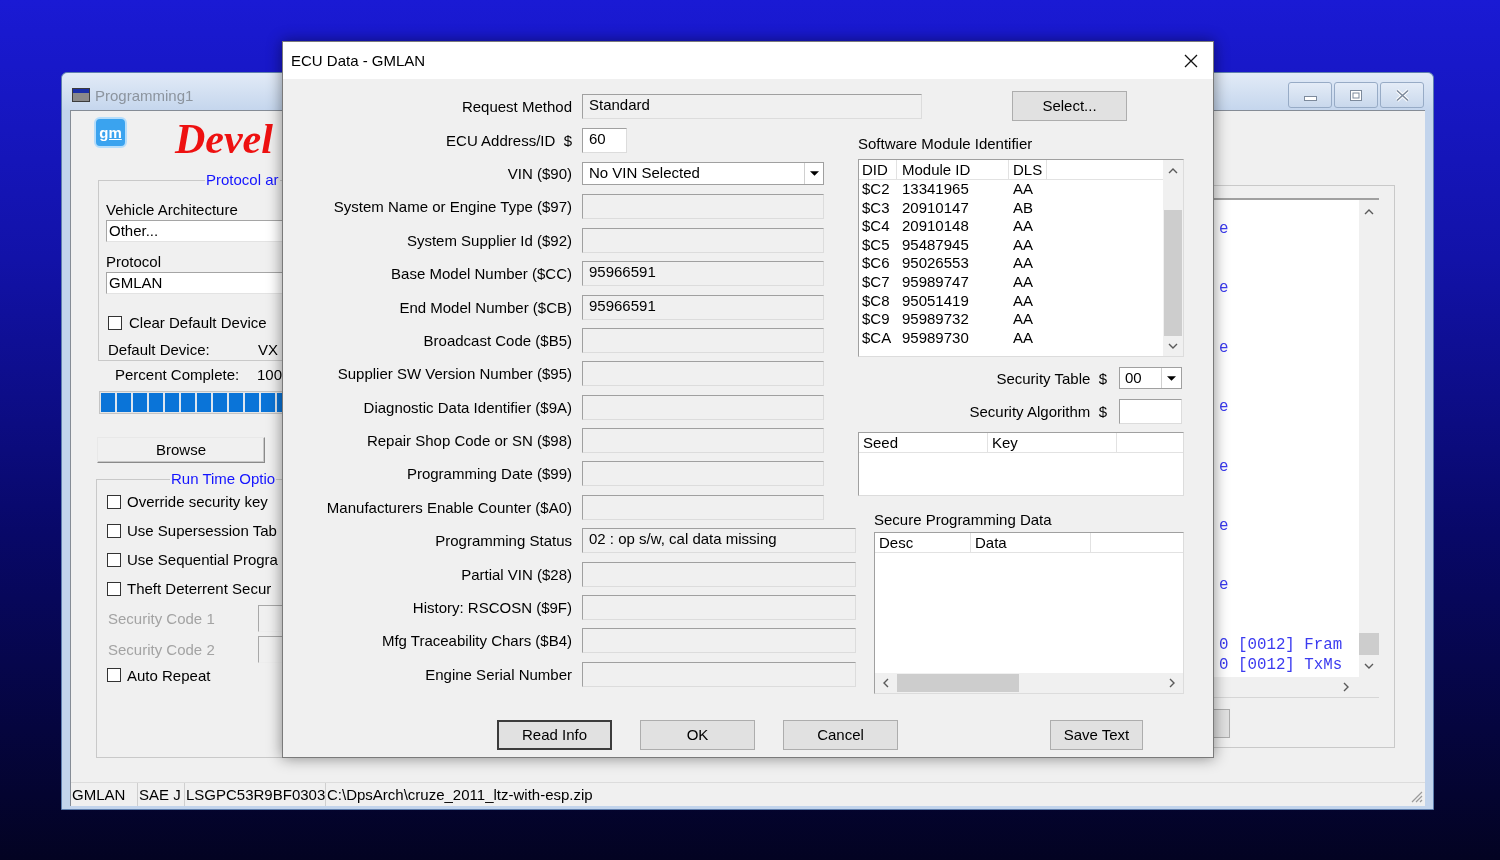  What do you see at coordinates (488, 474) in the screenshot?
I see `field-label: Programming Date ($99)` at bounding box center [488, 474].